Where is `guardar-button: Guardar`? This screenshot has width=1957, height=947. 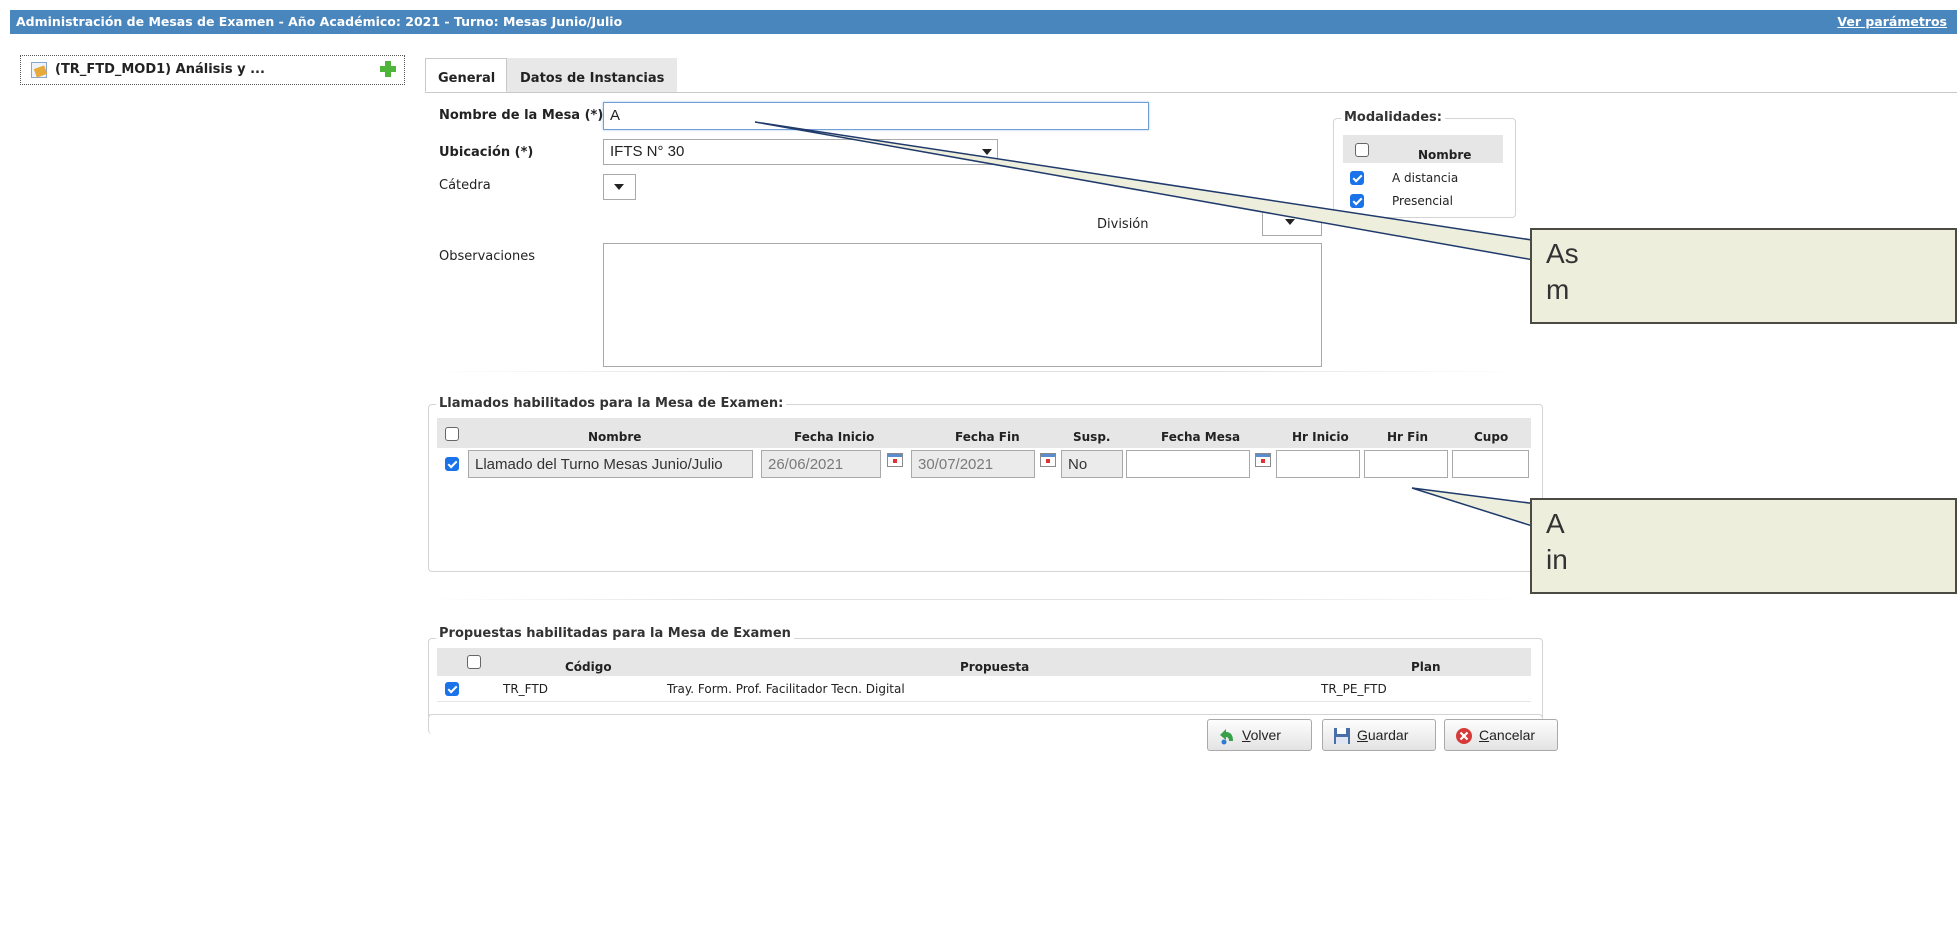 guardar-button: Guardar is located at coordinates (1379, 735).